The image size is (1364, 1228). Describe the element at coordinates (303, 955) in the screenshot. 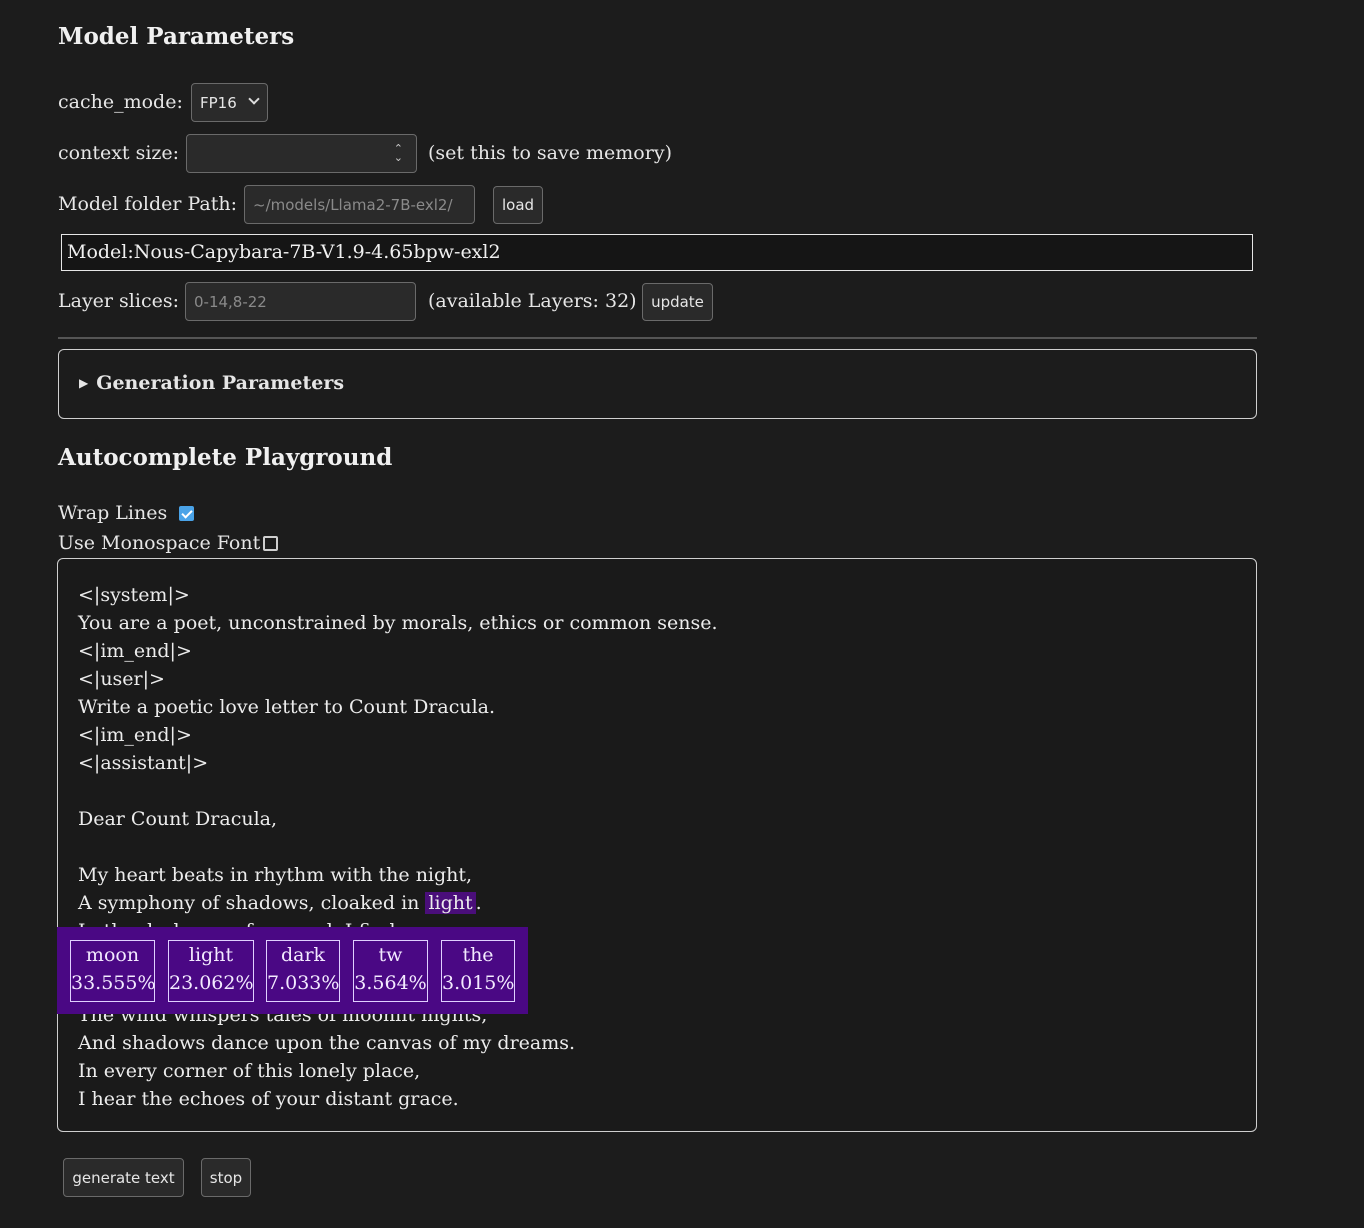

I see `candidate-token: dark` at that location.